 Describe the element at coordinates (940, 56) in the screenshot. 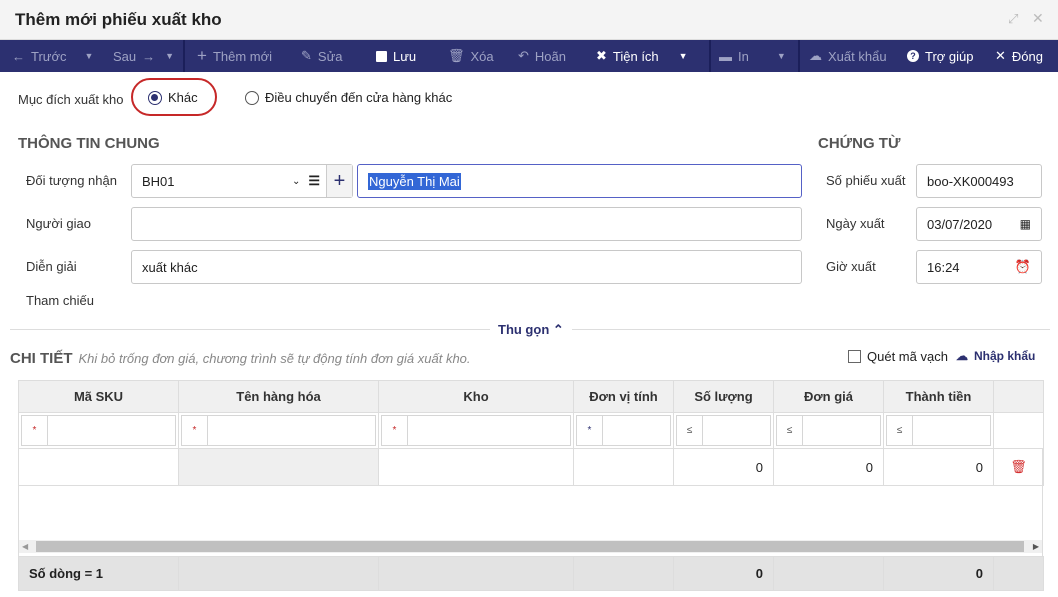

I see `help-button: ? Trợ giúp` at that location.